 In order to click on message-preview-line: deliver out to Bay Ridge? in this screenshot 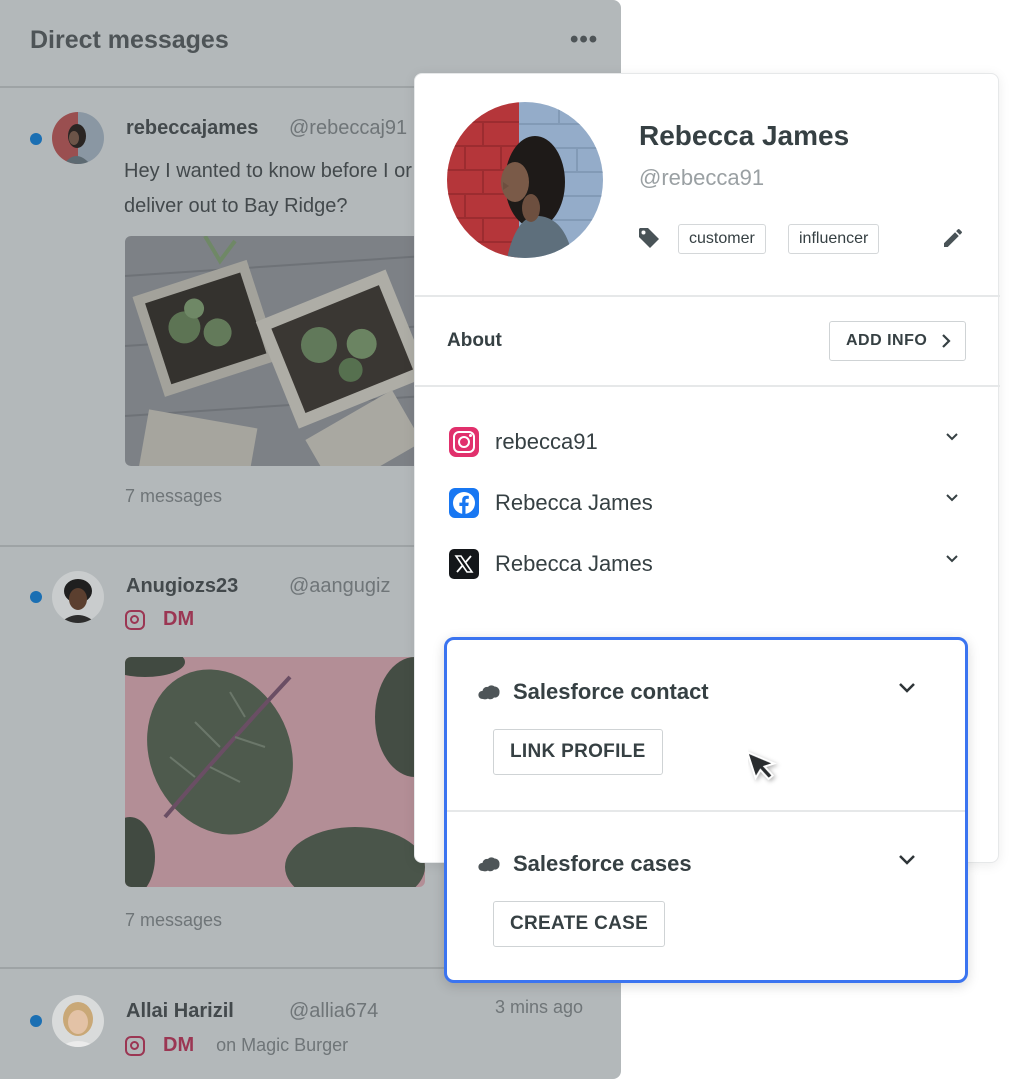, I will do `click(236, 206)`.